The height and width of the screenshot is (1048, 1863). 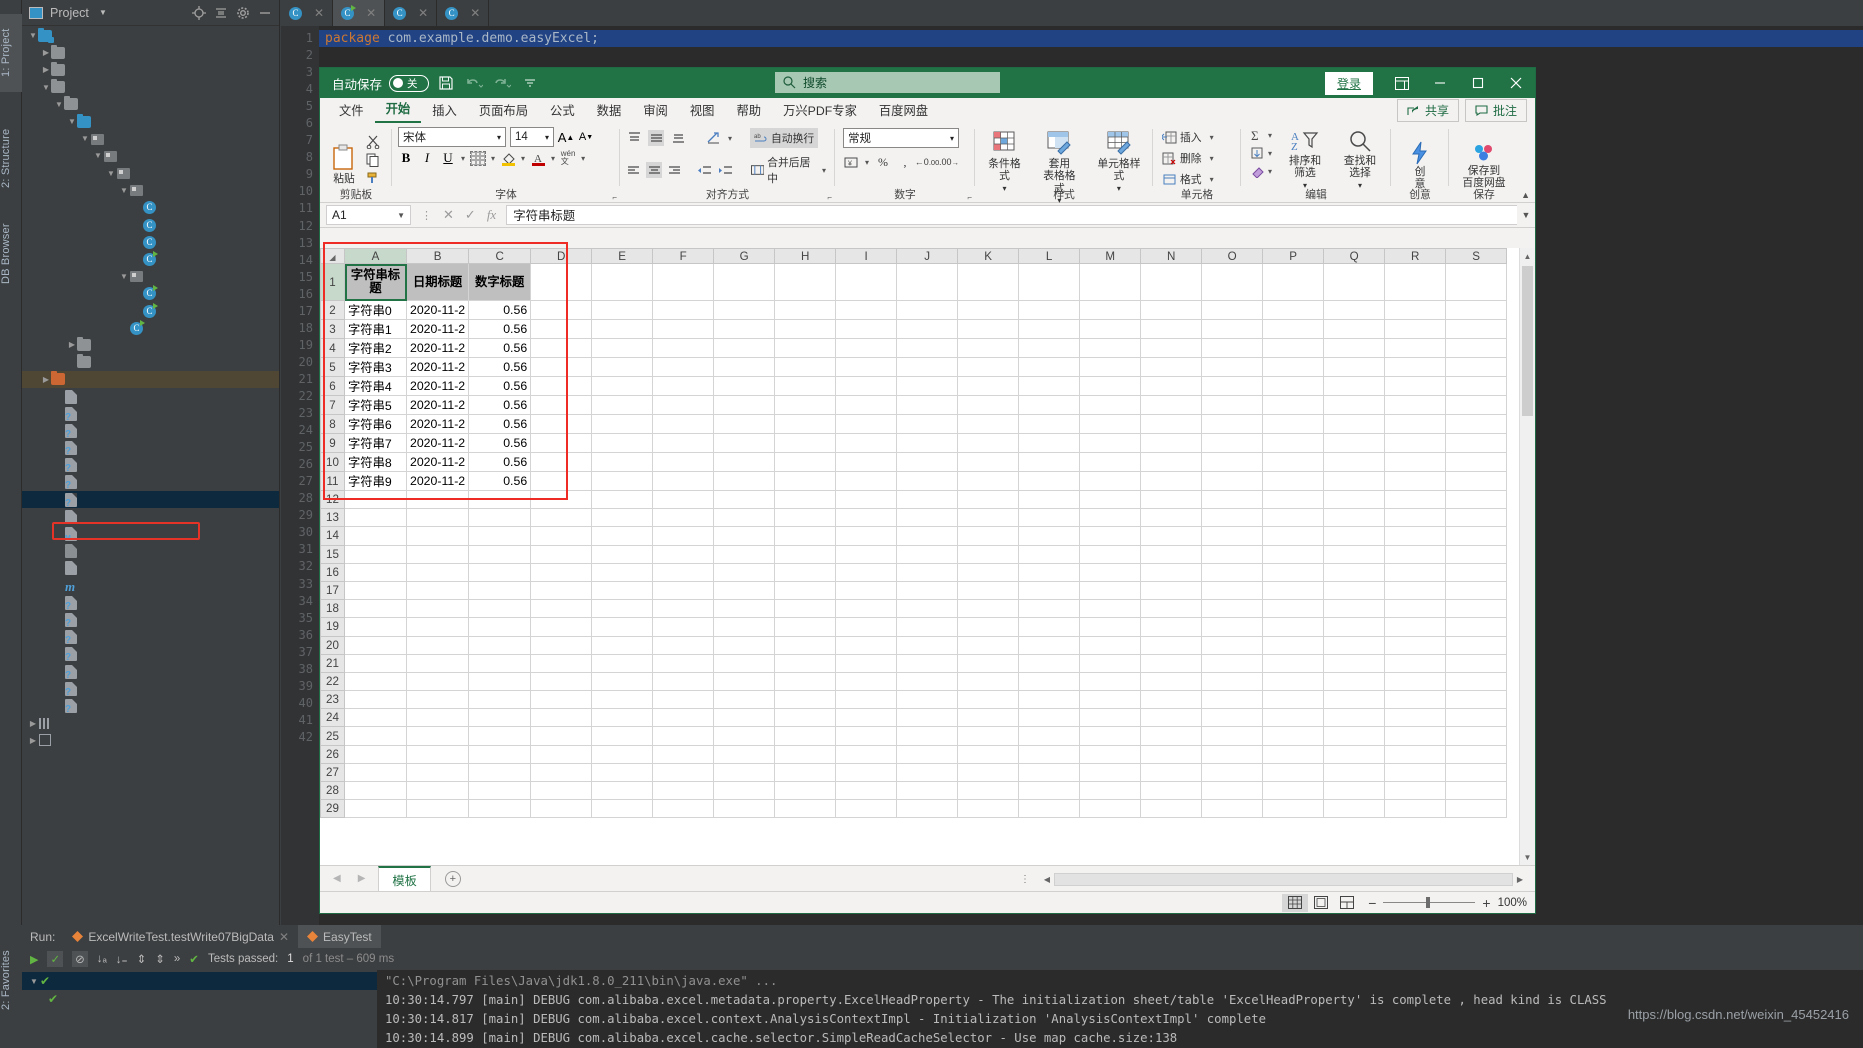 I want to click on cell-P21, so click(x=1293, y=663).